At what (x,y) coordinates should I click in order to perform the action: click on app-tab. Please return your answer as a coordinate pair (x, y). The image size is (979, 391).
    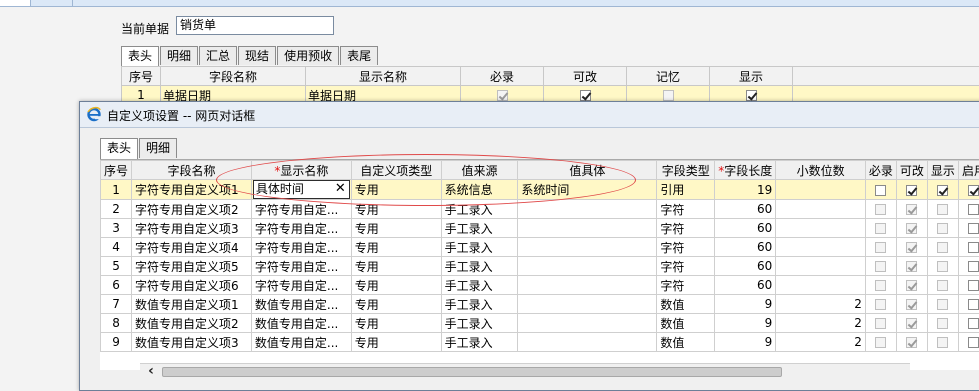
    Looking at the image, I should click on (52, 3).